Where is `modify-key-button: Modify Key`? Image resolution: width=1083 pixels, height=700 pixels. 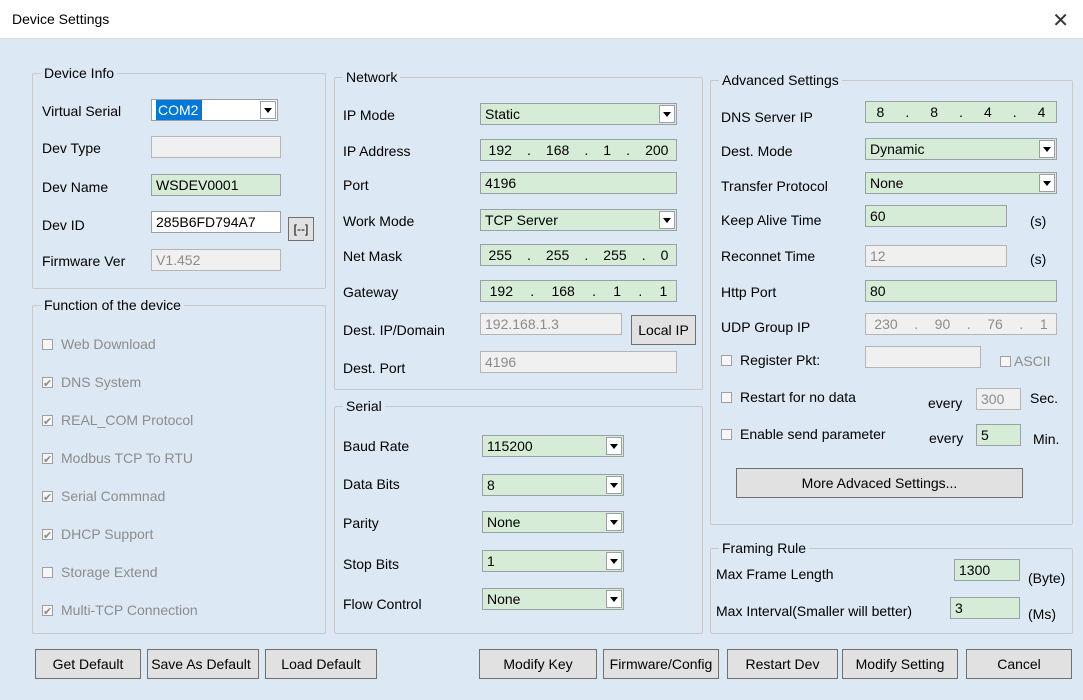 modify-key-button: Modify Key is located at coordinates (538, 664).